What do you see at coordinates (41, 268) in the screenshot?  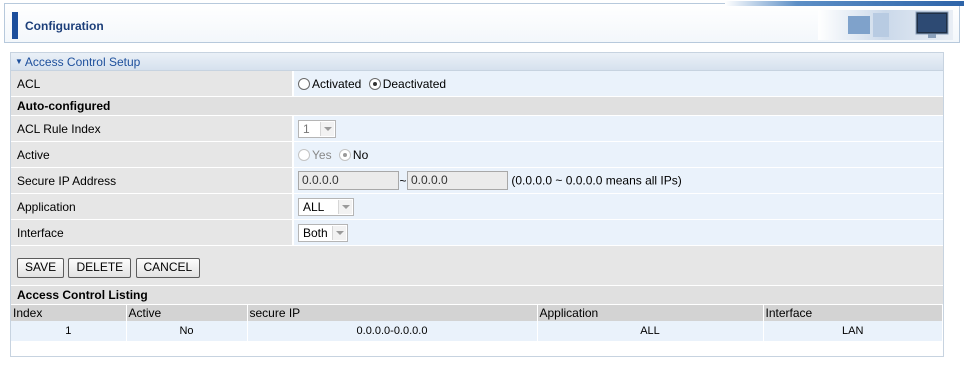 I see `save-button: SAVE` at bounding box center [41, 268].